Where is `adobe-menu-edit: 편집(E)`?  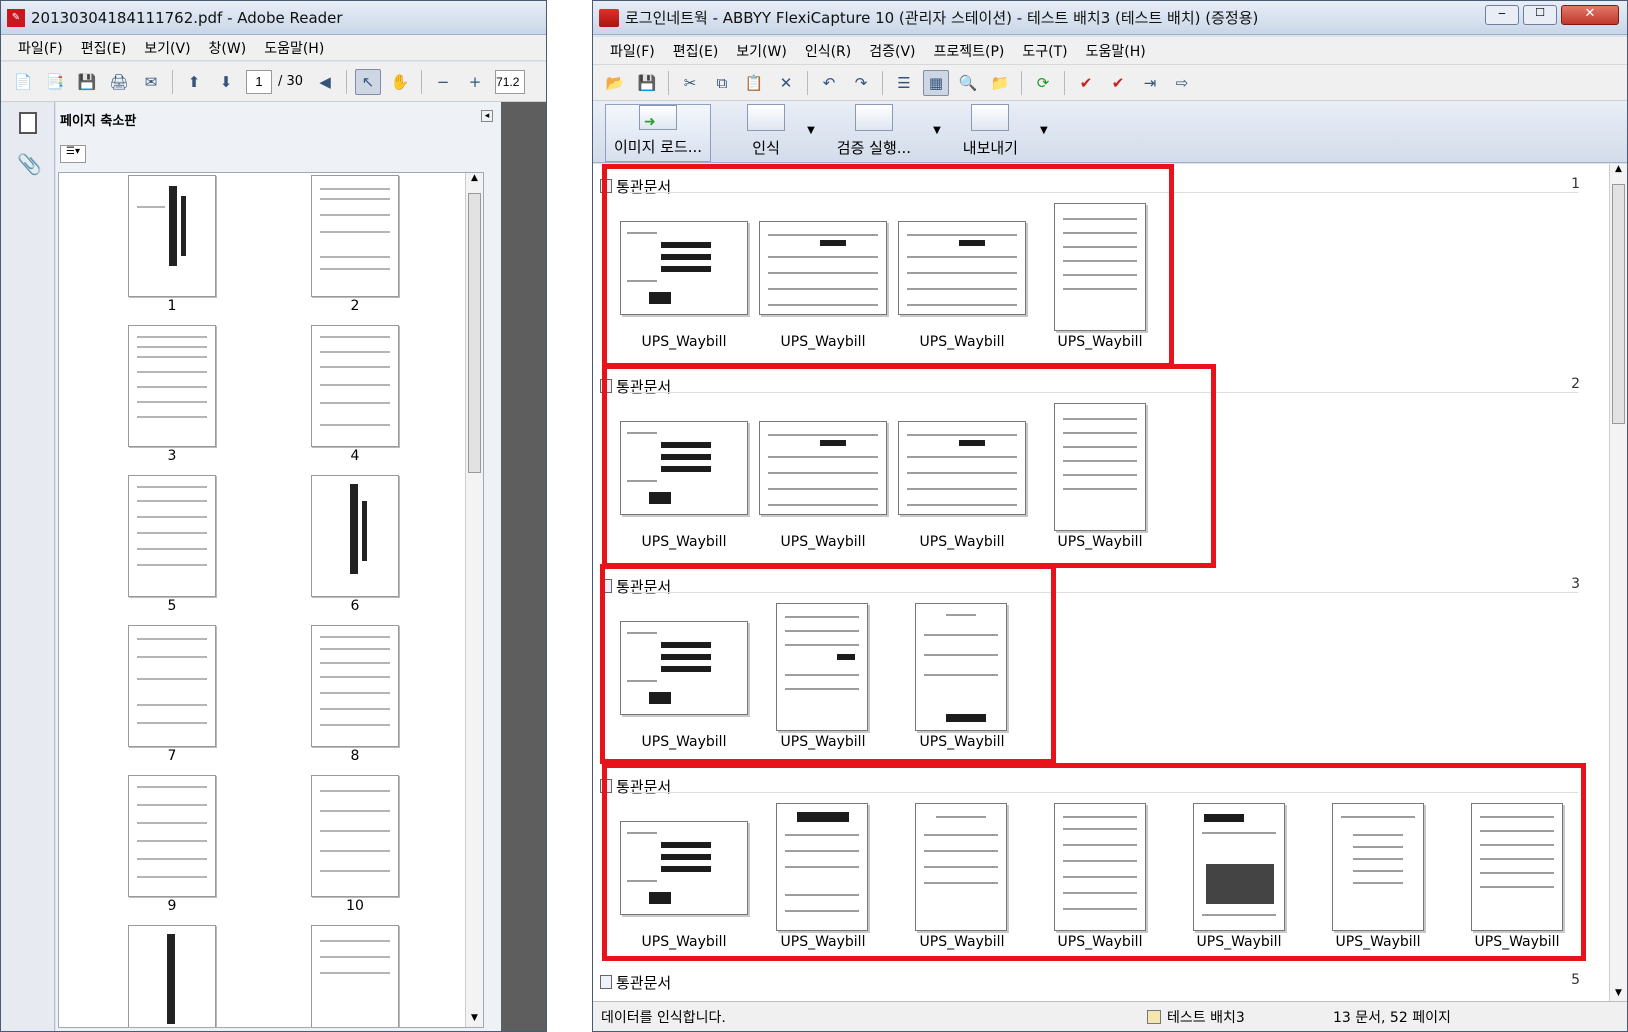
adobe-menu-edit: 편집(E) is located at coordinates (104, 48).